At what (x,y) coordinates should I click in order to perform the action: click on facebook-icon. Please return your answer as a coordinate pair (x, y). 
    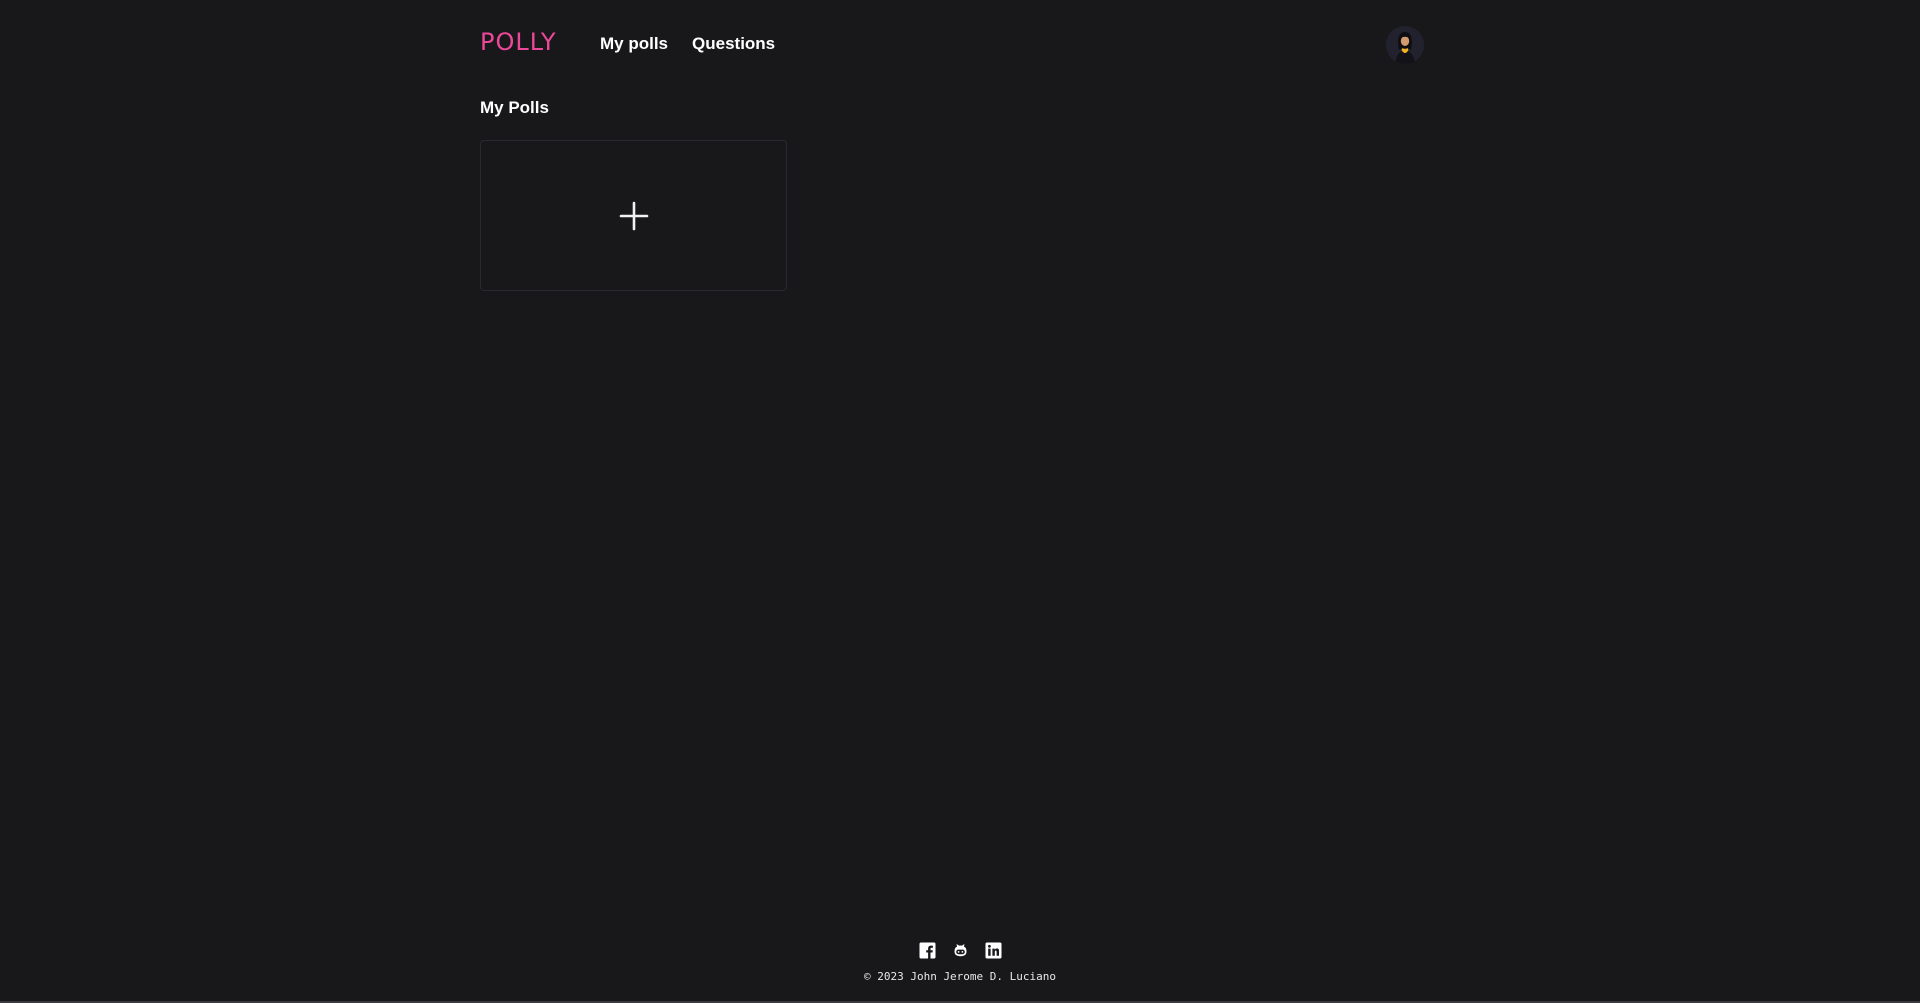
    Looking at the image, I should click on (927, 950).